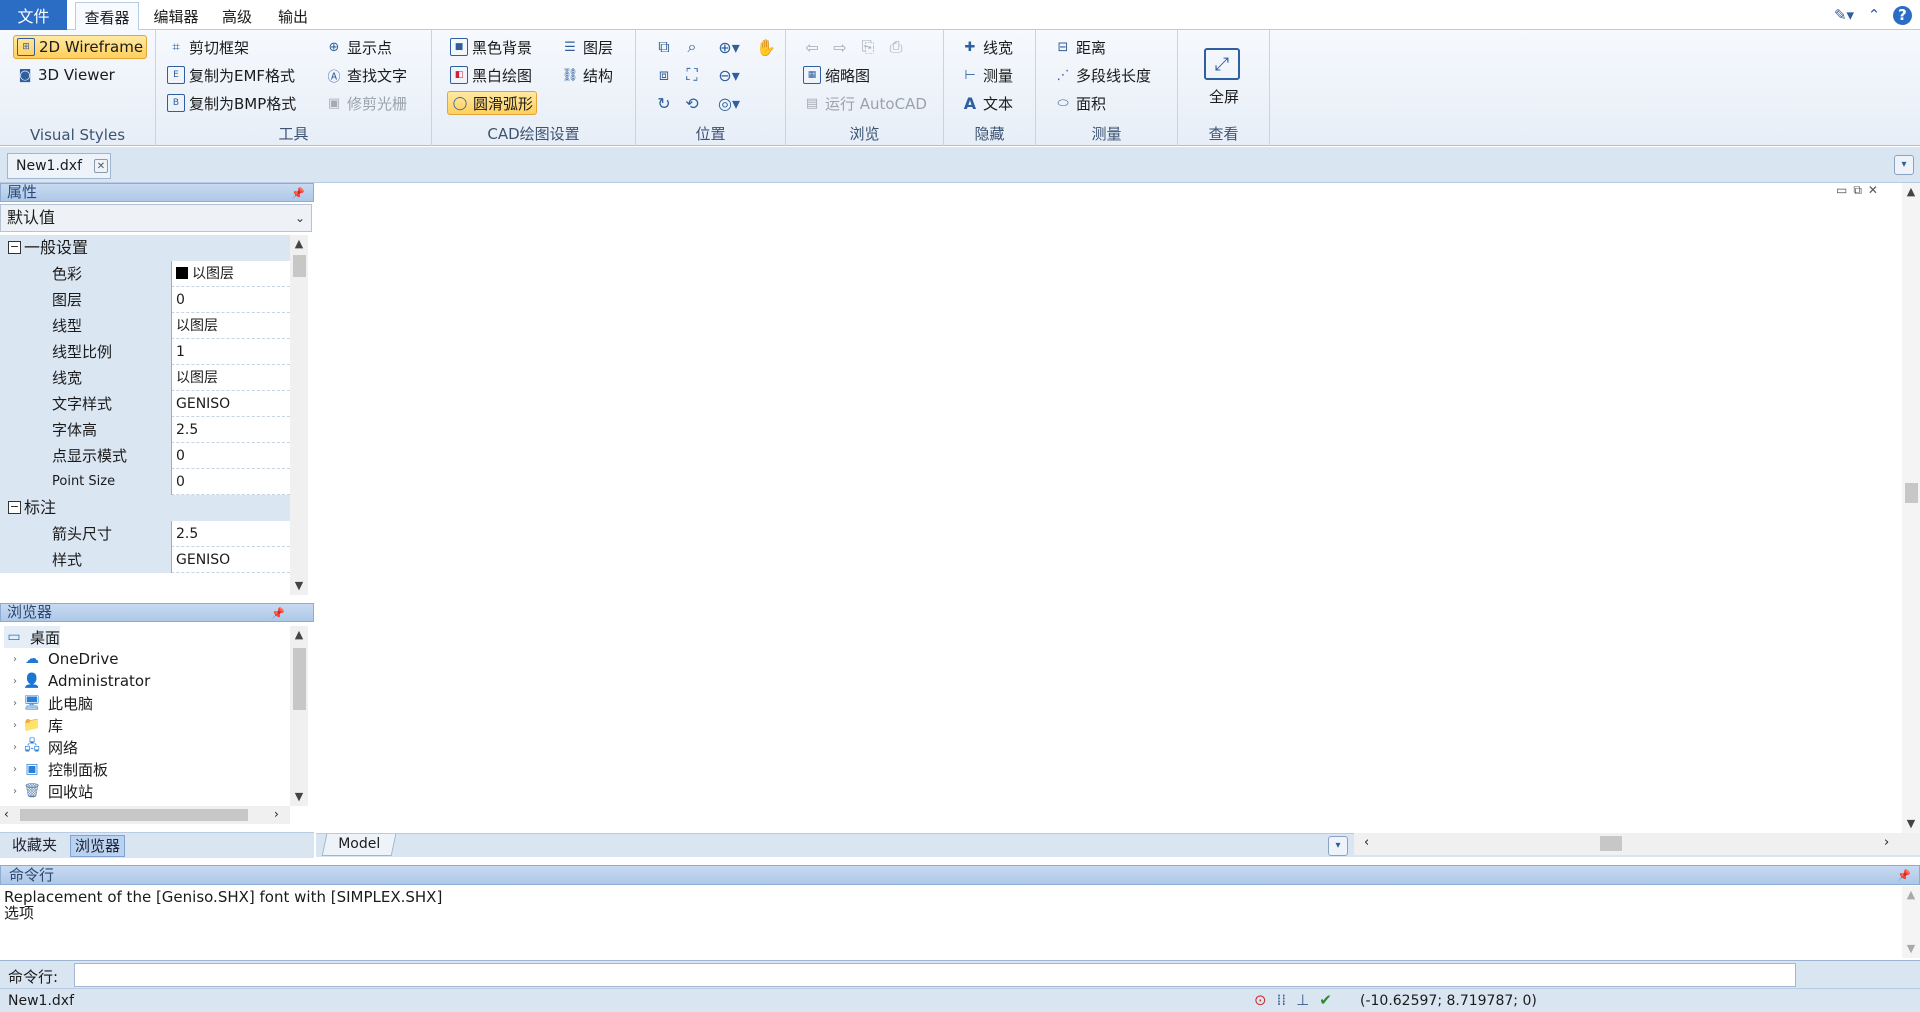 Image resolution: width=1920 pixels, height=1012 pixels. Describe the element at coordinates (1282, 1000) in the screenshot. I see `grid-icon: ⁞⁞` at that location.